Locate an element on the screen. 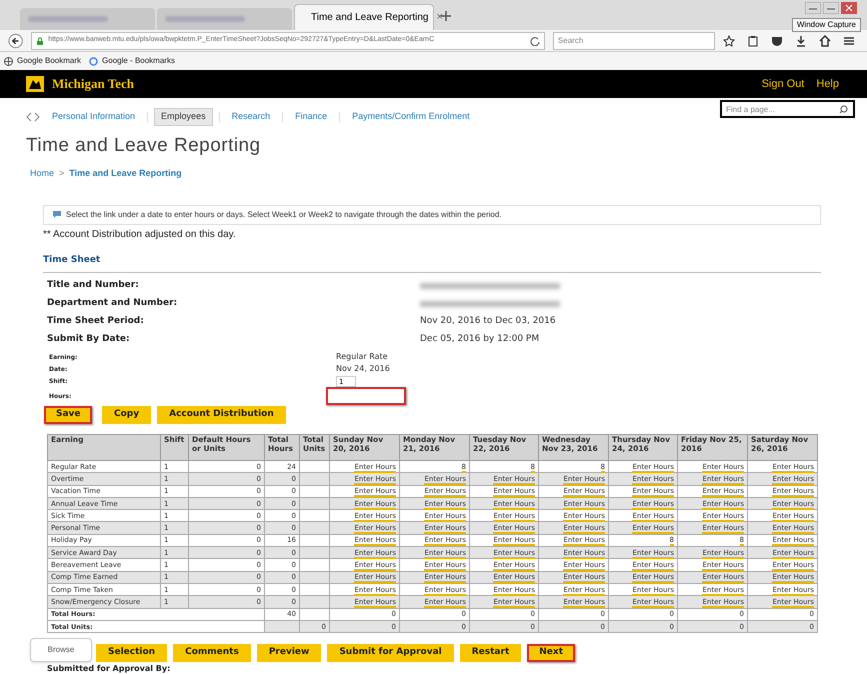 Image resolution: width=867 pixels, height=674 pixels. nav-tab: Research is located at coordinates (251, 117).